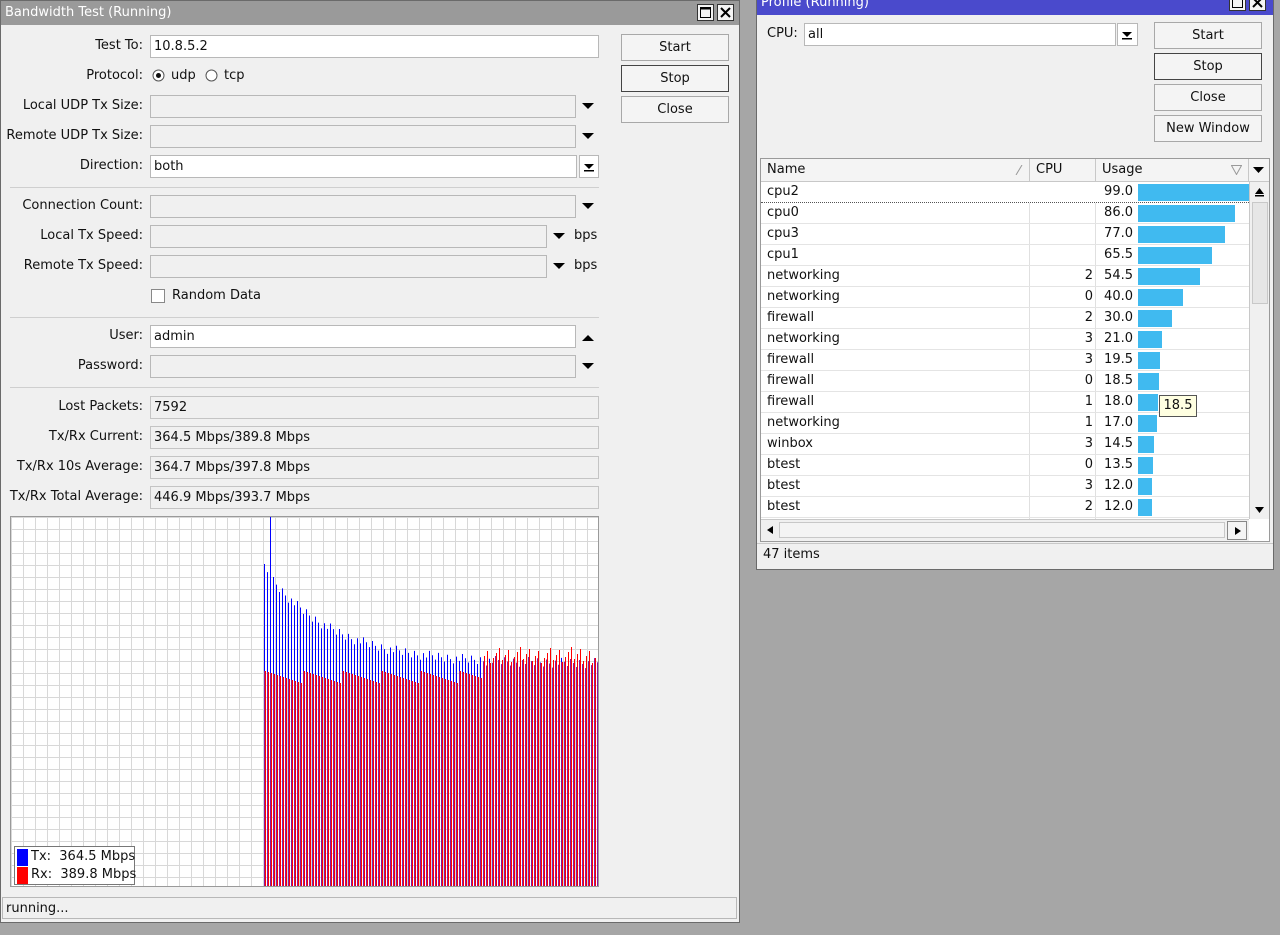 The height and width of the screenshot is (935, 1280). Describe the element at coordinates (1259, 350) in the screenshot. I see `vertical-scrollbar` at that location.